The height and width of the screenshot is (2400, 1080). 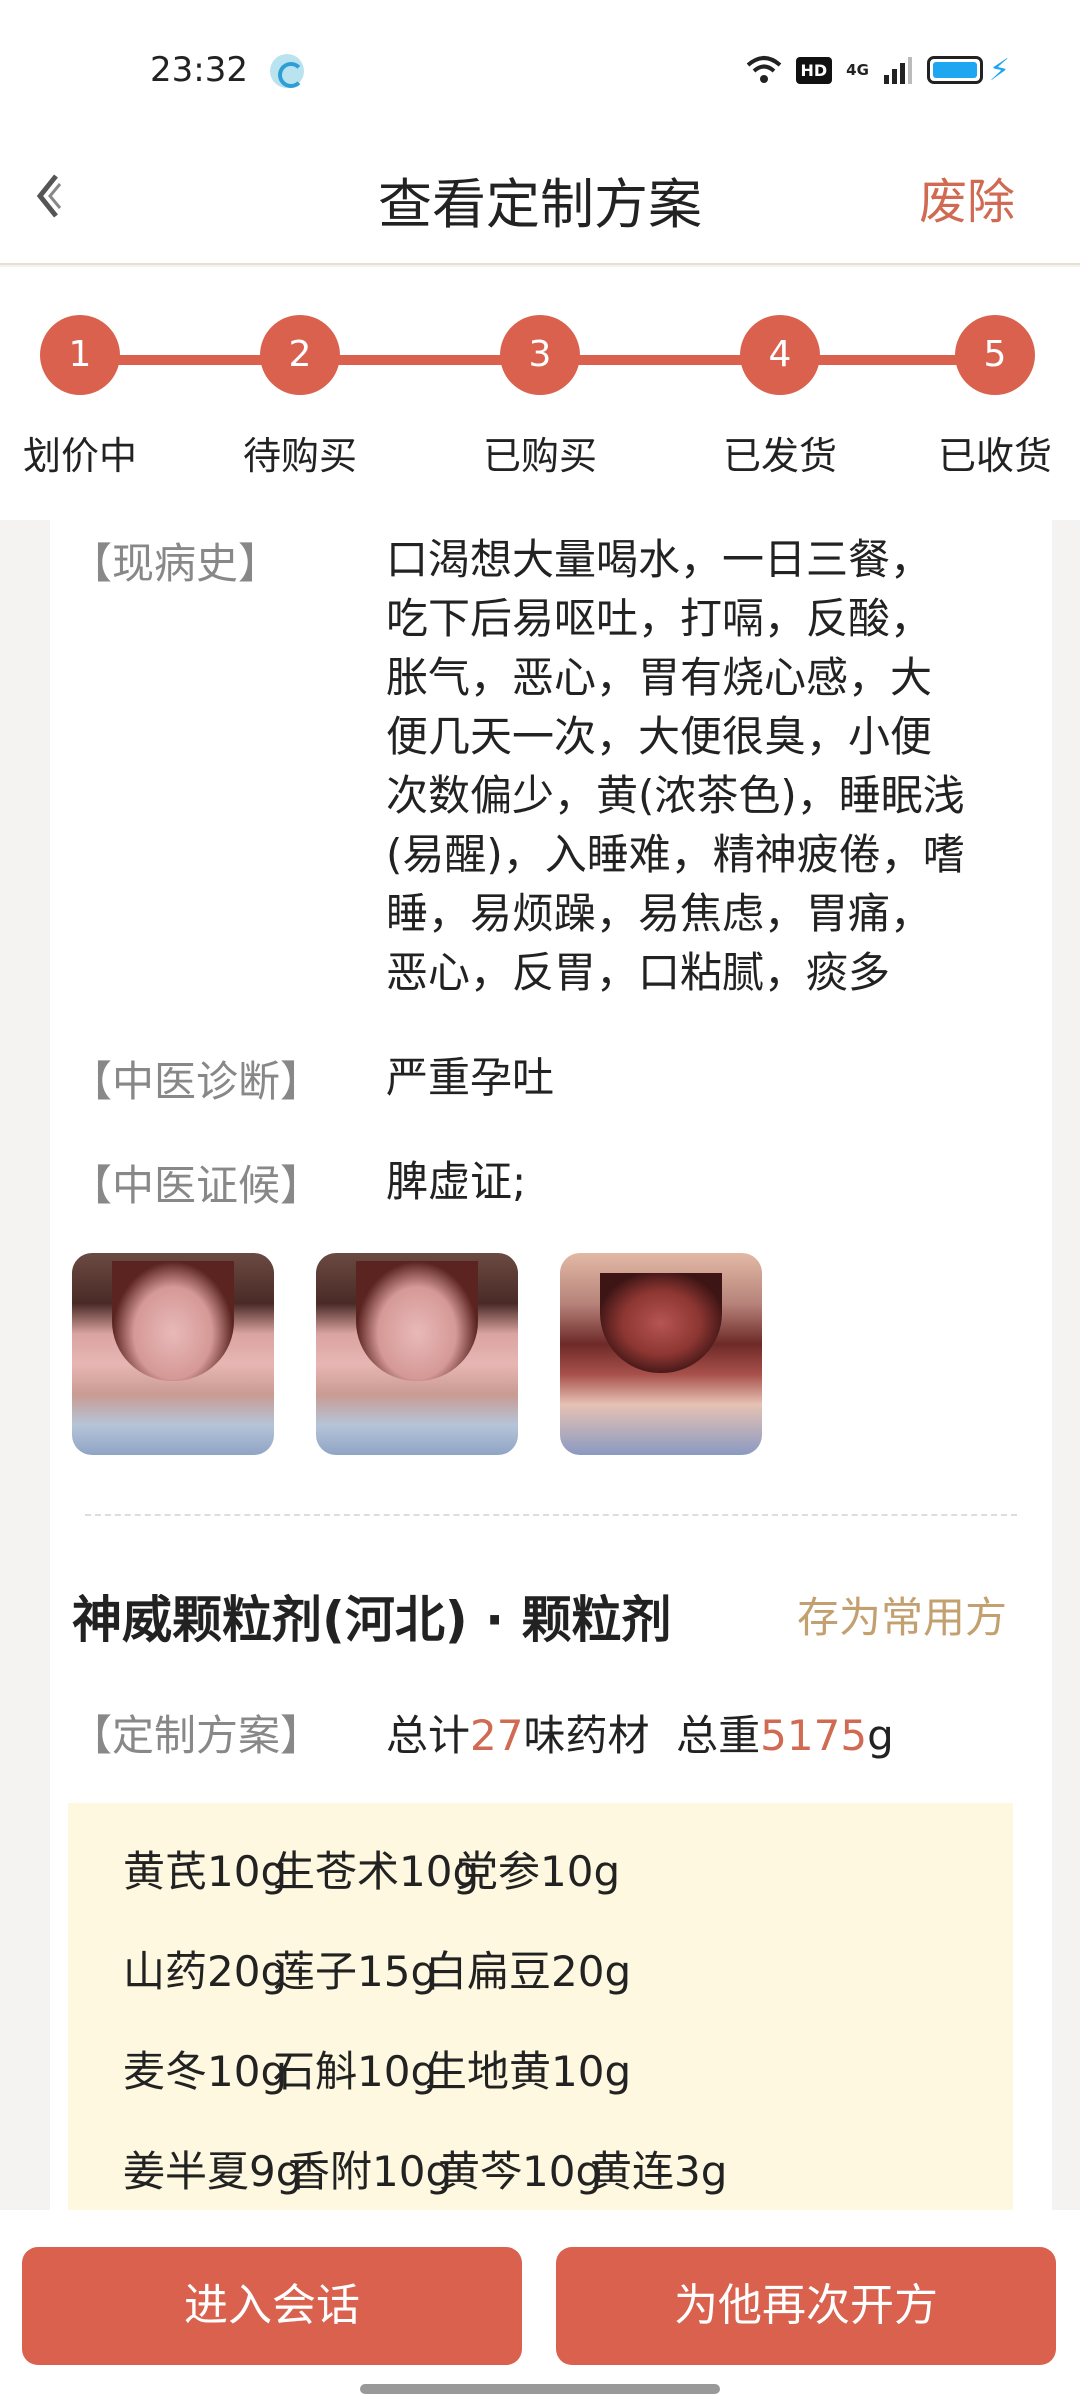 What do you see at coordinates (994, 456) in the screenshot?
I see `step-label: 已收货` at bounding box center [994, 456].